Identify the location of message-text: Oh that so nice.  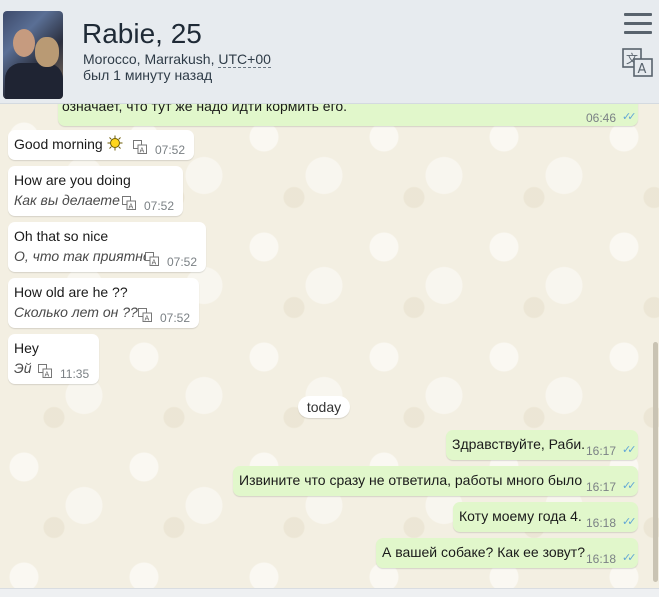
(61, 236).